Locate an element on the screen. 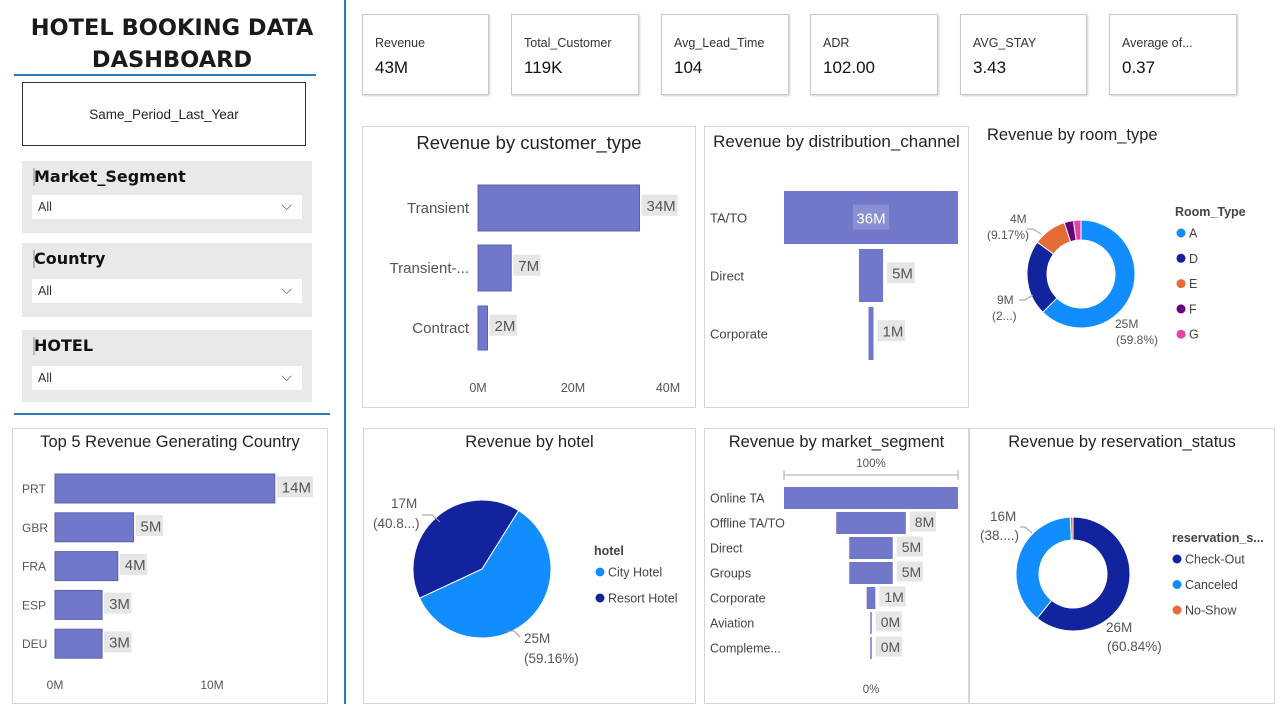  kpi-value: 0.37 is located at coordinates (1139, 67).